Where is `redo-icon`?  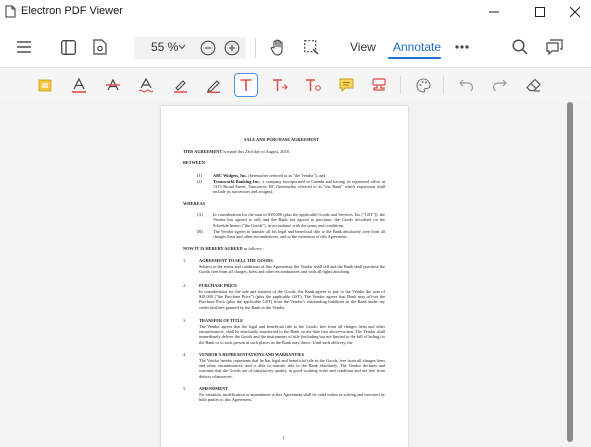 redo-icon is located at coordinates (499, 85).